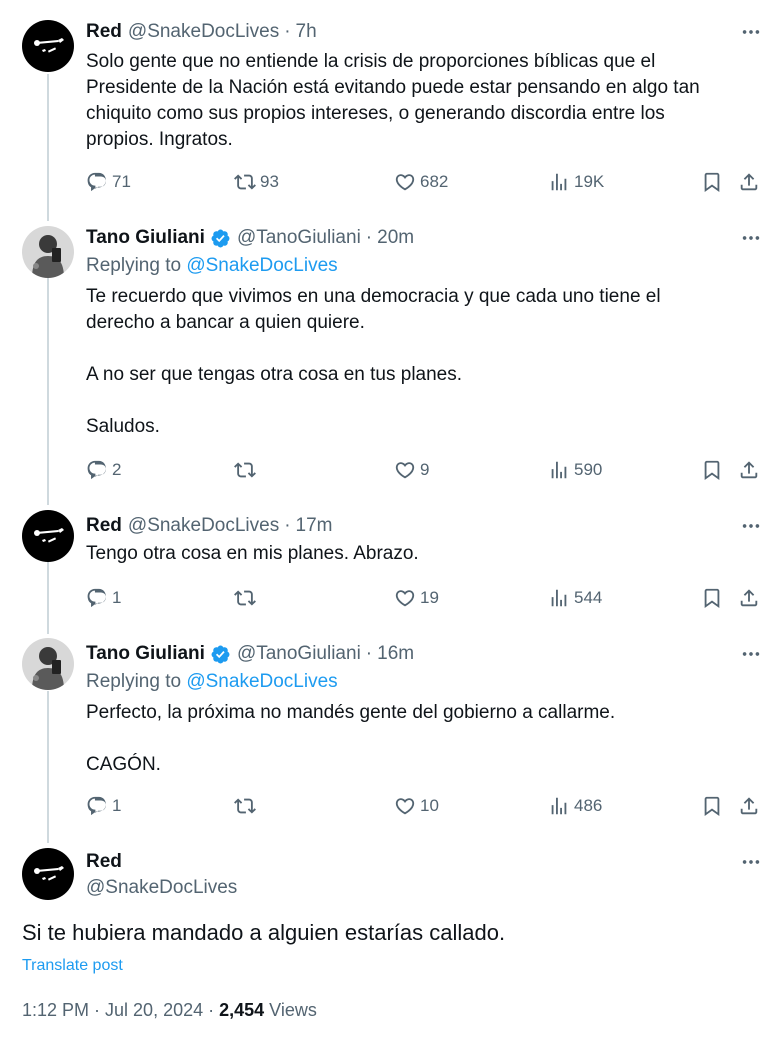 This screenshot has width=780, height=1040. I want to click on action-bar: 2 9 590, so click(426, 470).